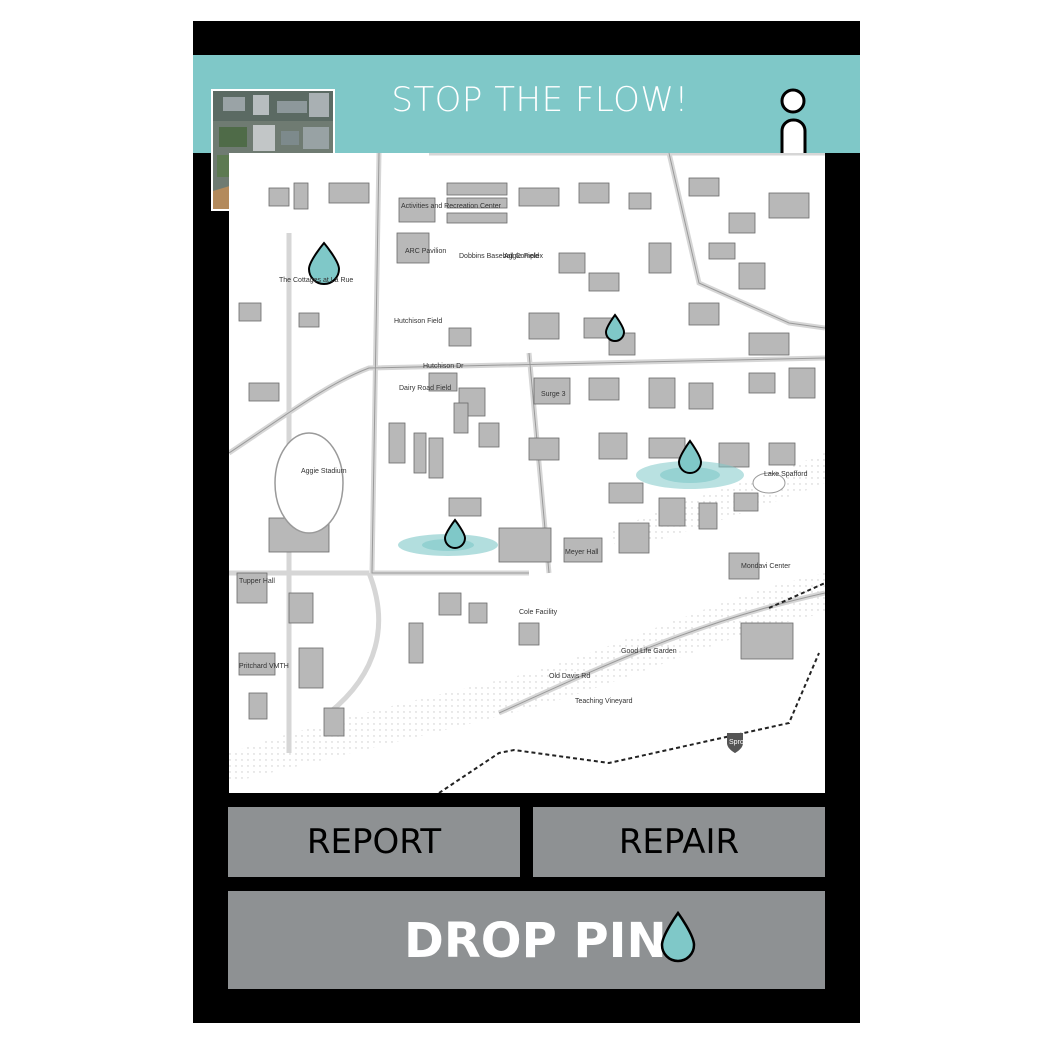  What do you see at coordinates (540, 100) in the screenshot?
I see `app-title: STOP THE FLOW!` at bounding box center [540, 100].